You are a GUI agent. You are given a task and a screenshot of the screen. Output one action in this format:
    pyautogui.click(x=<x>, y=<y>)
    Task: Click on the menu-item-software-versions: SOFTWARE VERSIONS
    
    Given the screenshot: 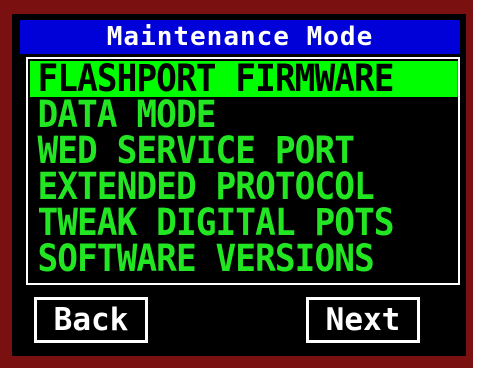 What is the action you would take?
    pyautogui.click(x=229, y=258)
    